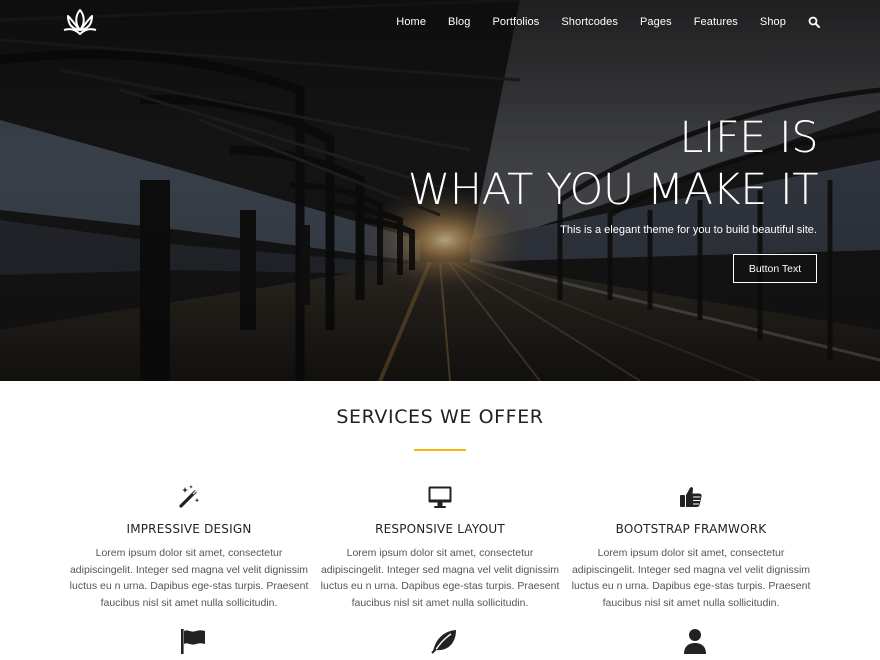 The width and height of the screenshot is (880, 660). Describe the element at coordinates (656, 22) in the screenshot. I see `nav-item-pages: Pages` at that location.